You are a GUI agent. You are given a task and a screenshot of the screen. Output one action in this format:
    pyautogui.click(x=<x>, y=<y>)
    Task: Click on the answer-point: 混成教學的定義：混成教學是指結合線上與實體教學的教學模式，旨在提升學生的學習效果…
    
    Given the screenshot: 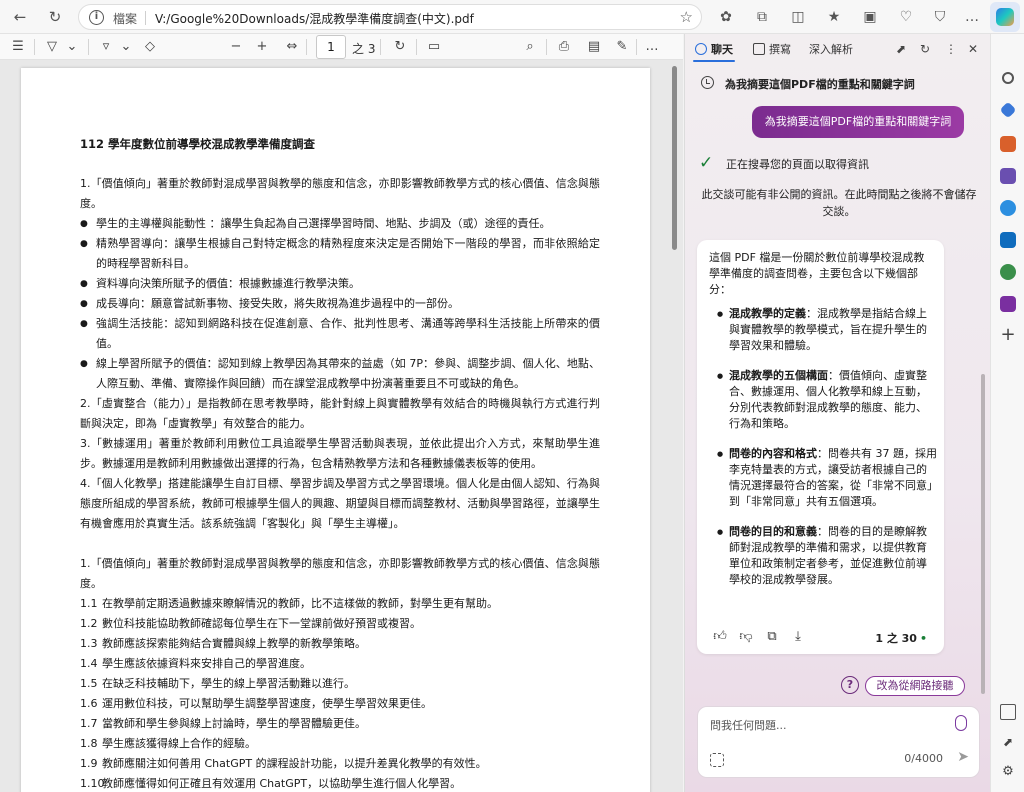 What is the action you would take?
    pyautogui.click(x=823, y=330)
    